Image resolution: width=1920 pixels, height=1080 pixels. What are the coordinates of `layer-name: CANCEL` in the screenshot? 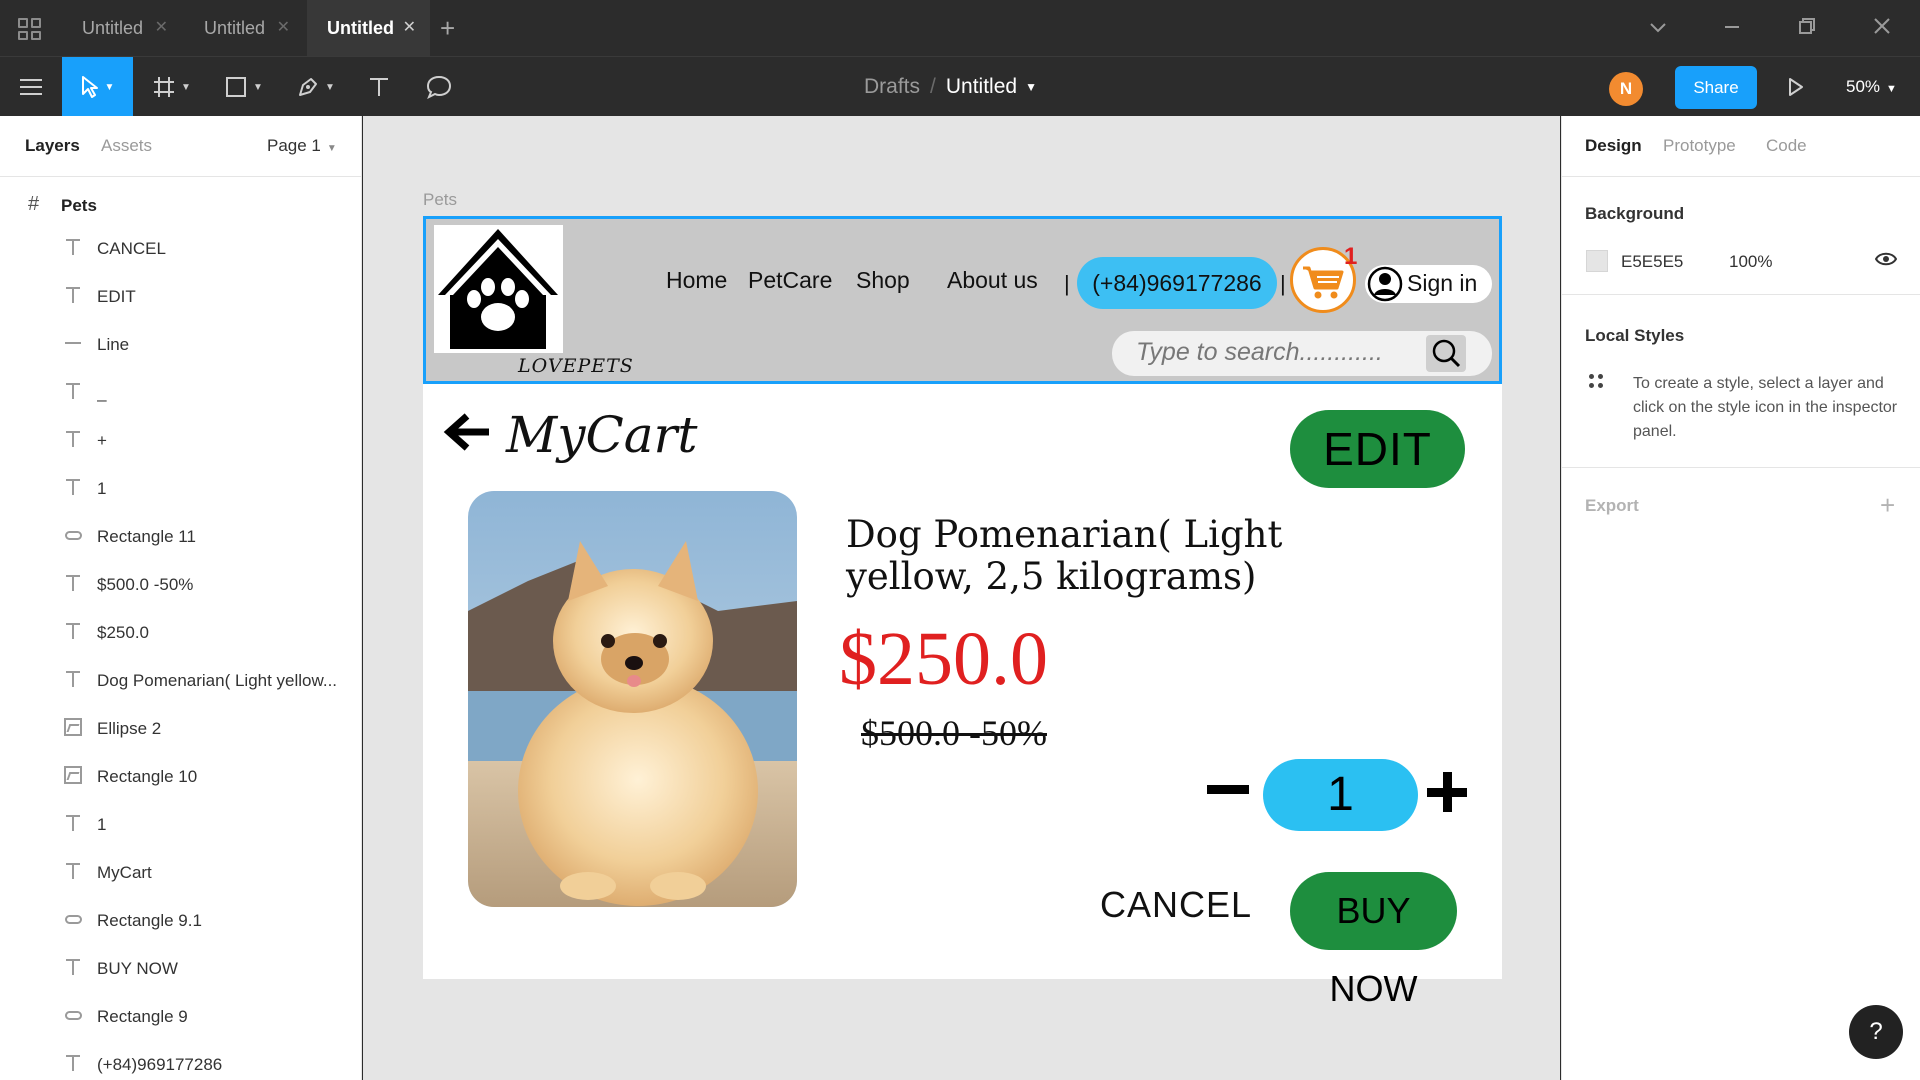 It's located at (131, 248).